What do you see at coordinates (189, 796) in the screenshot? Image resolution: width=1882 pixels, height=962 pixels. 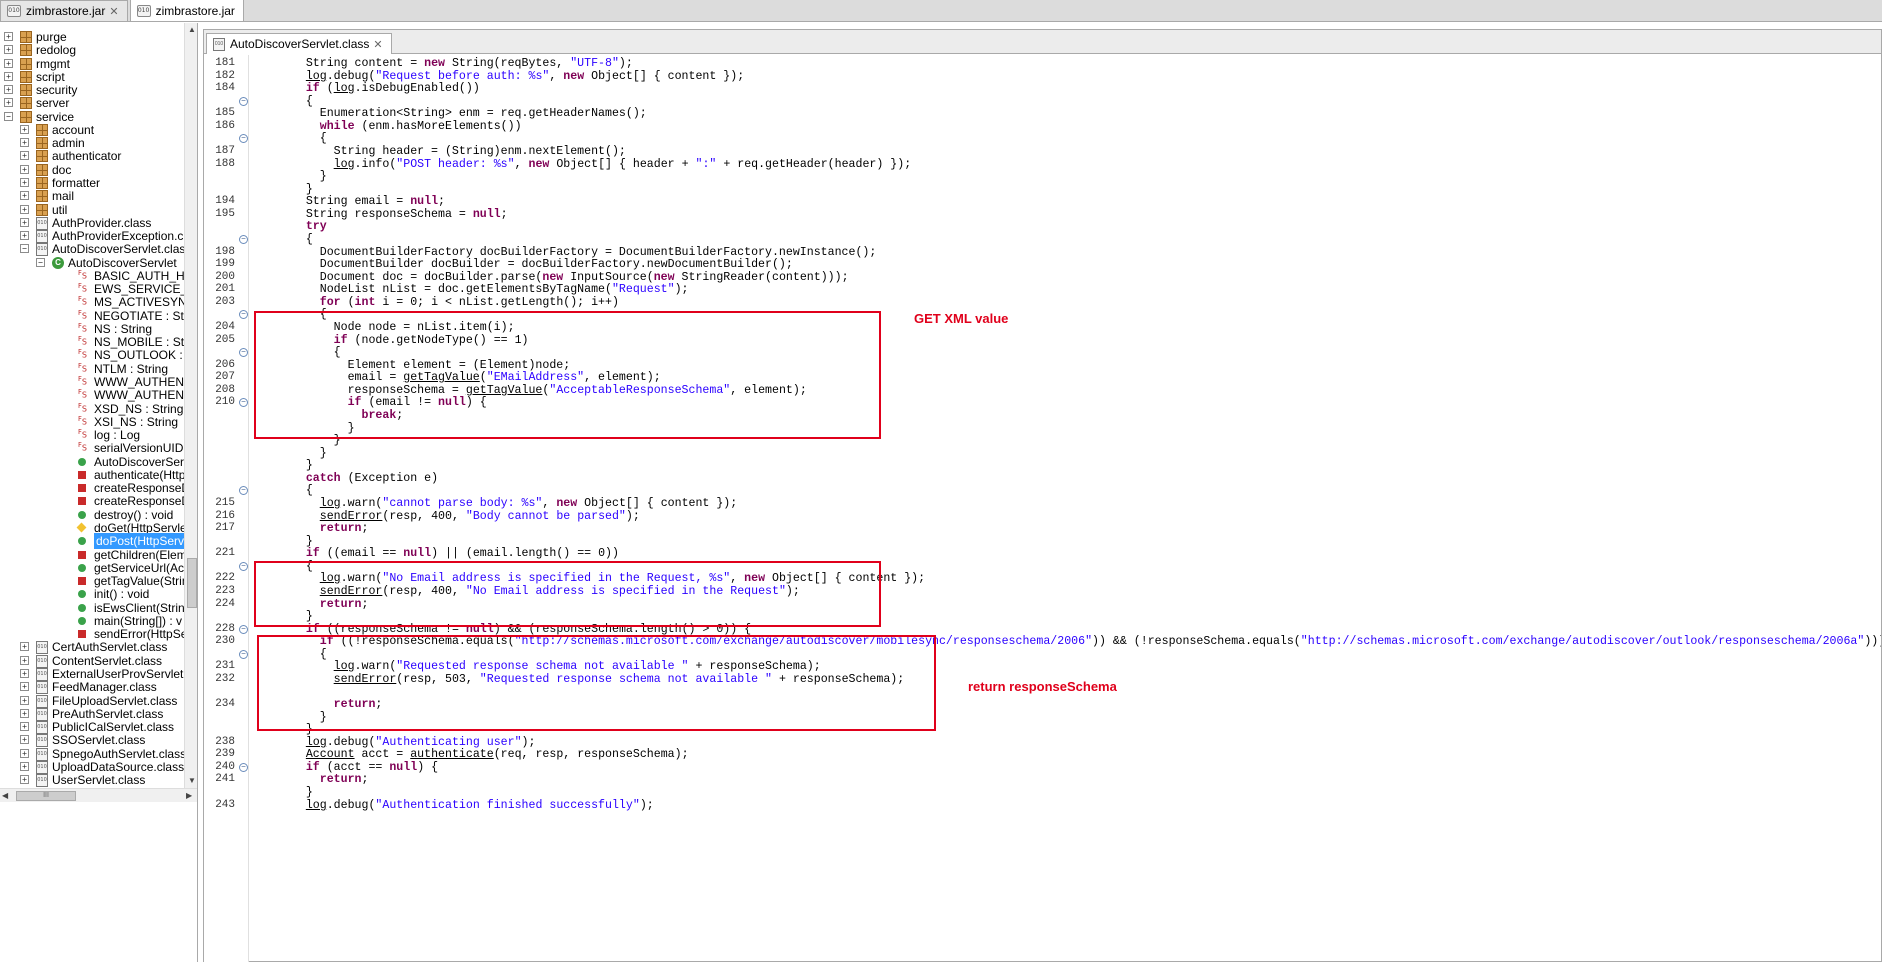 I see `scroll-right-icon: ▶` at bounding box center [189, 796].